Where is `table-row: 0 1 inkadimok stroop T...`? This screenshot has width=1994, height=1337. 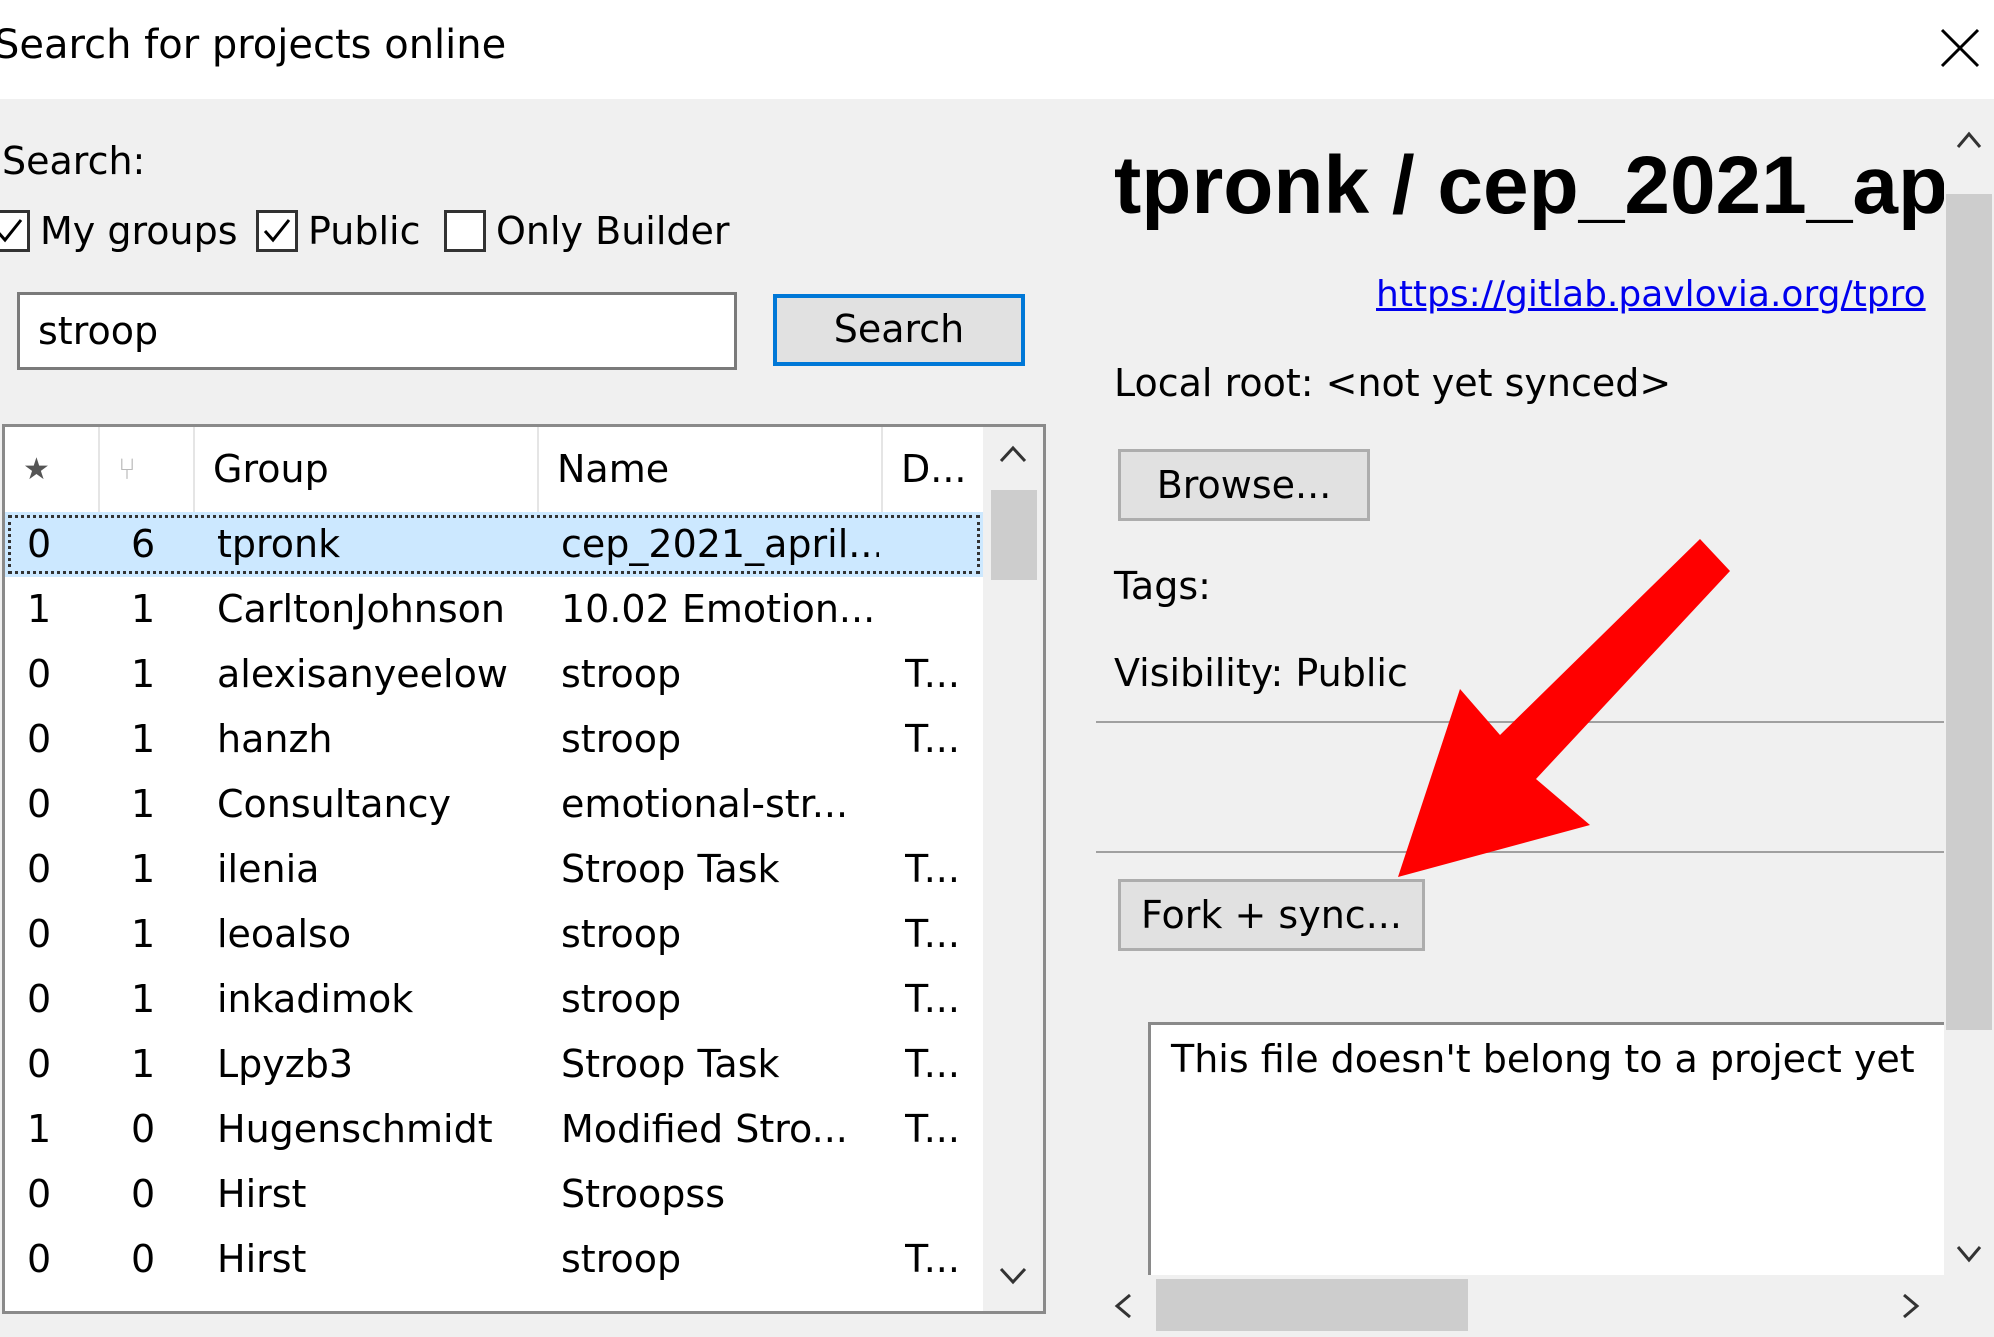 table-row: 0 1 inkadimok stroop T... is located at coordinates (494, 999).